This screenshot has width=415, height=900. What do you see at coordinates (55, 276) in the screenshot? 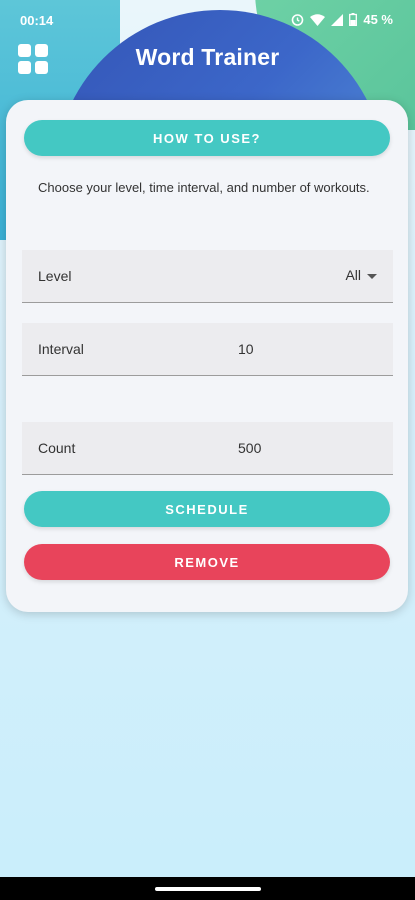
I see `level-label: Level` at bounding box center [55, 276].